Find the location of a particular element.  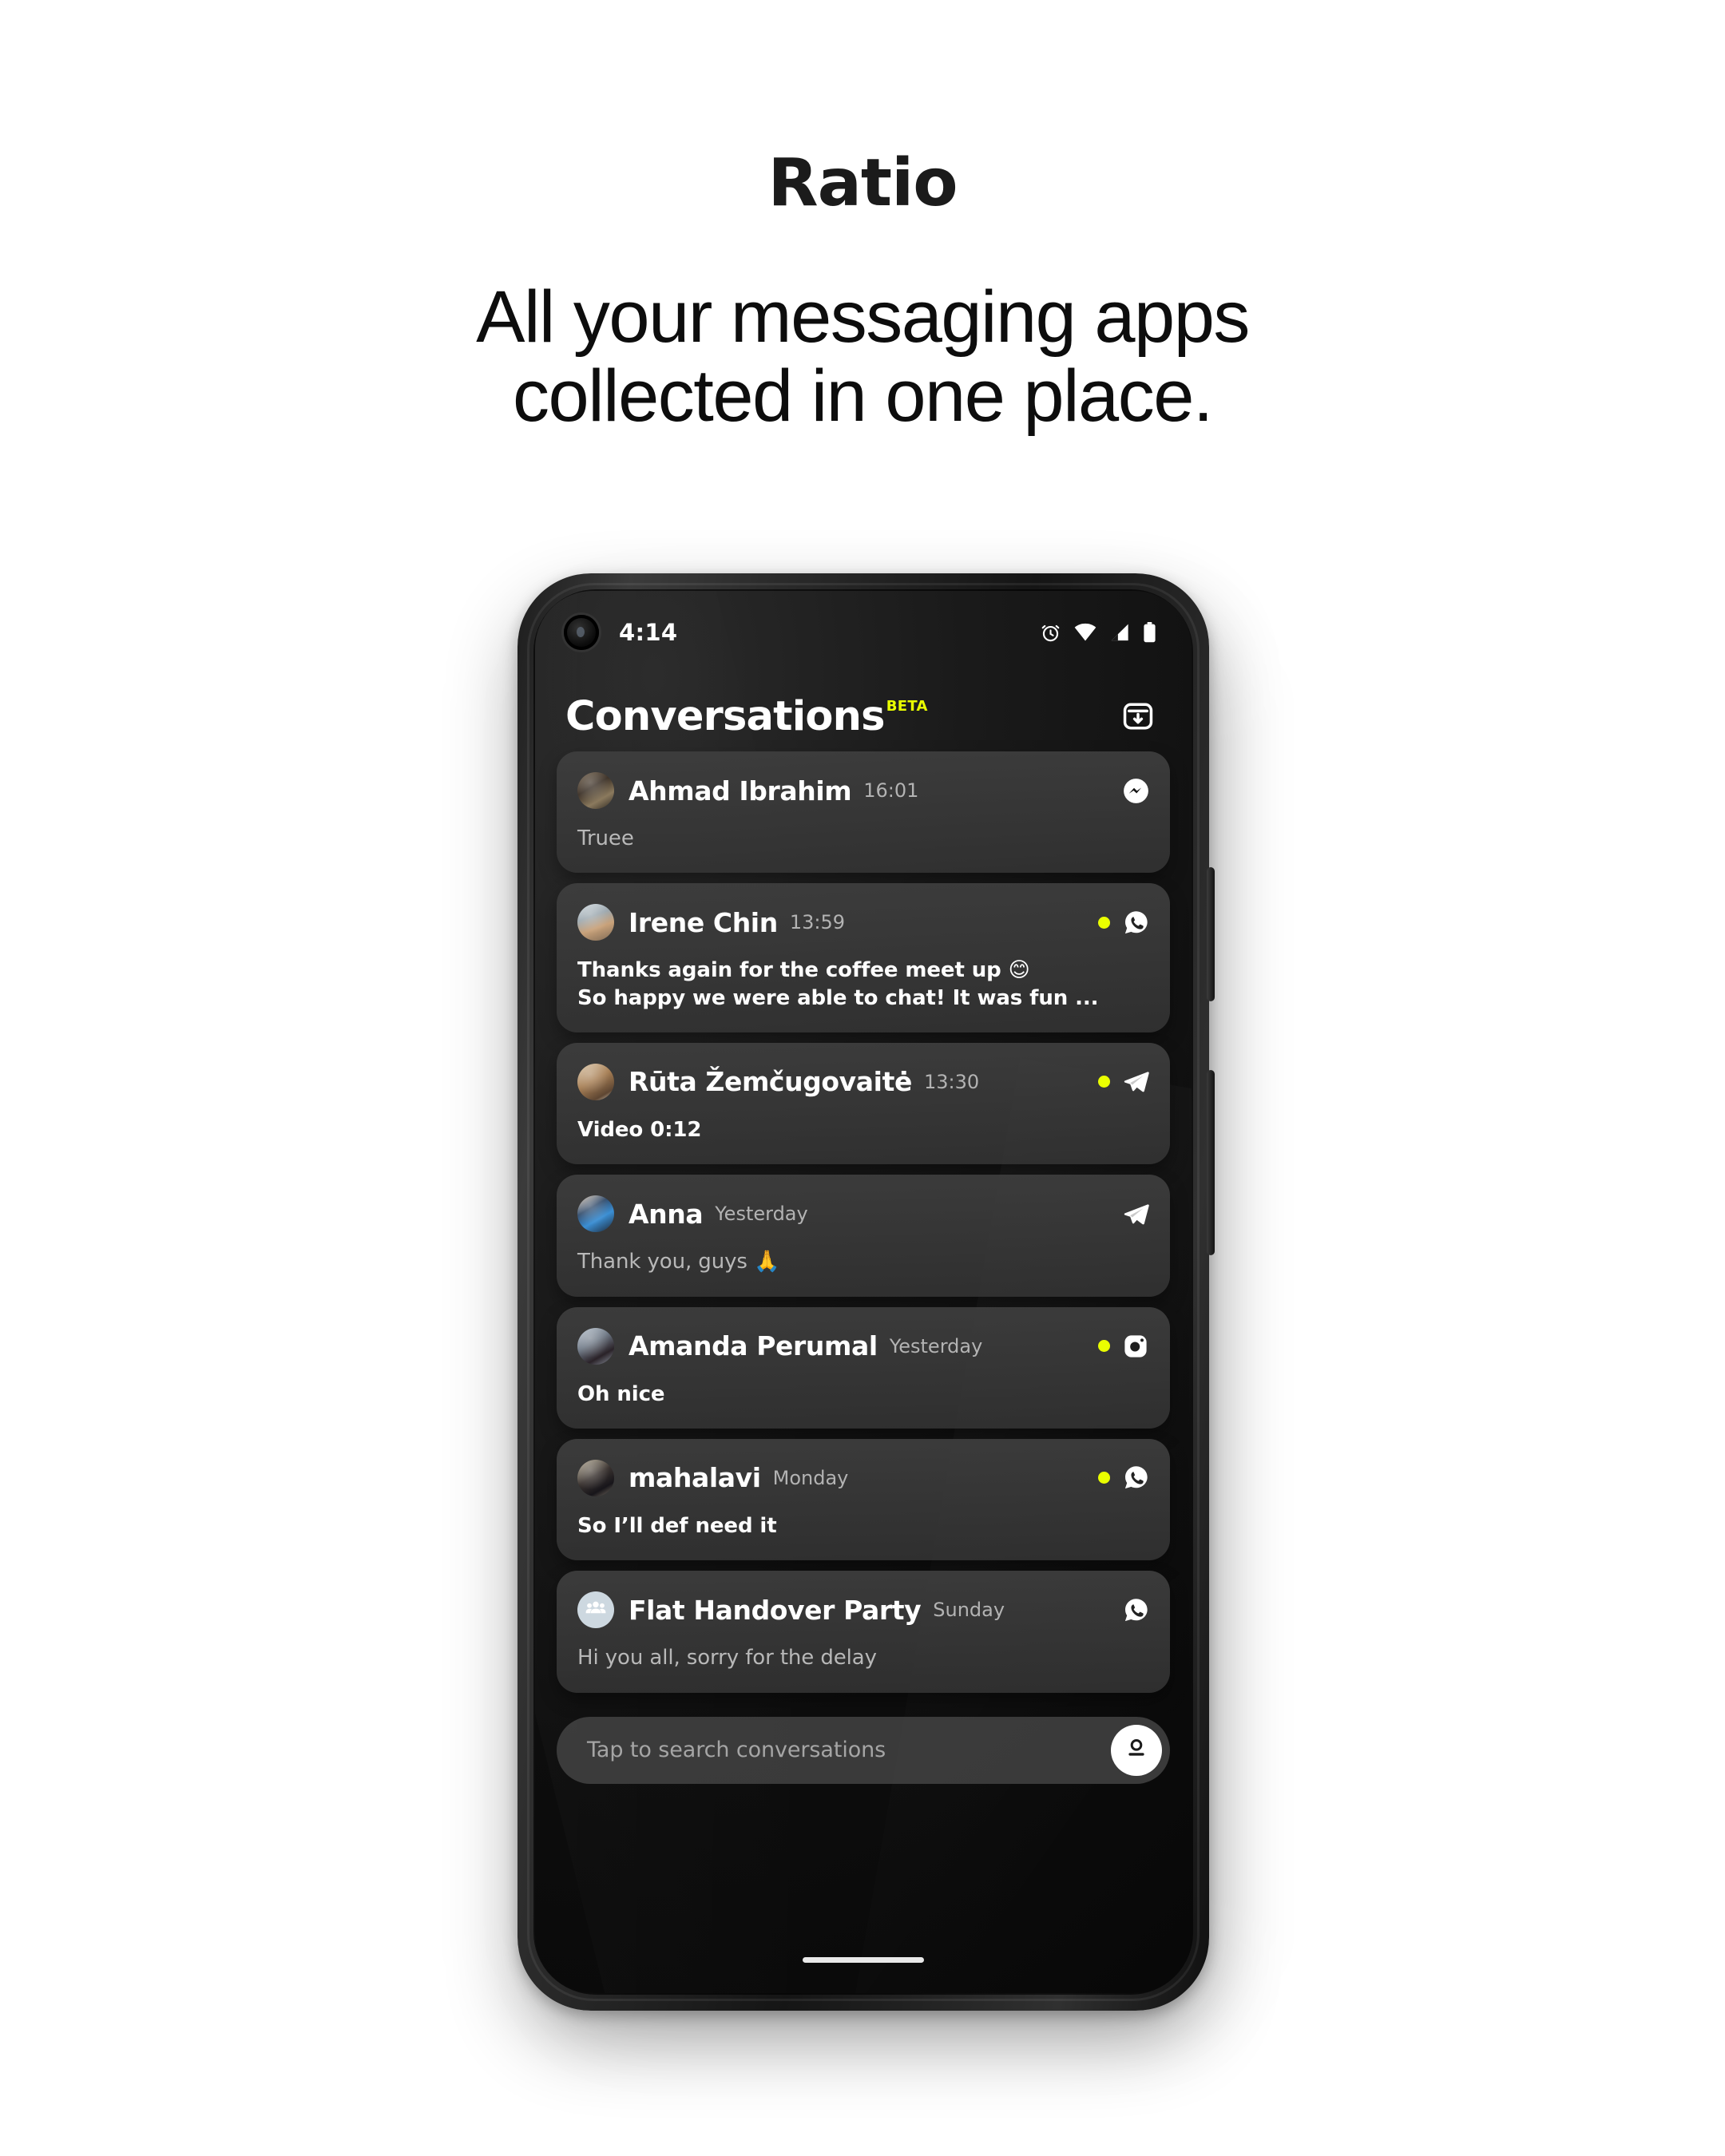

preview-line: So I’ll def need it is located at coordinates (677, 1525).